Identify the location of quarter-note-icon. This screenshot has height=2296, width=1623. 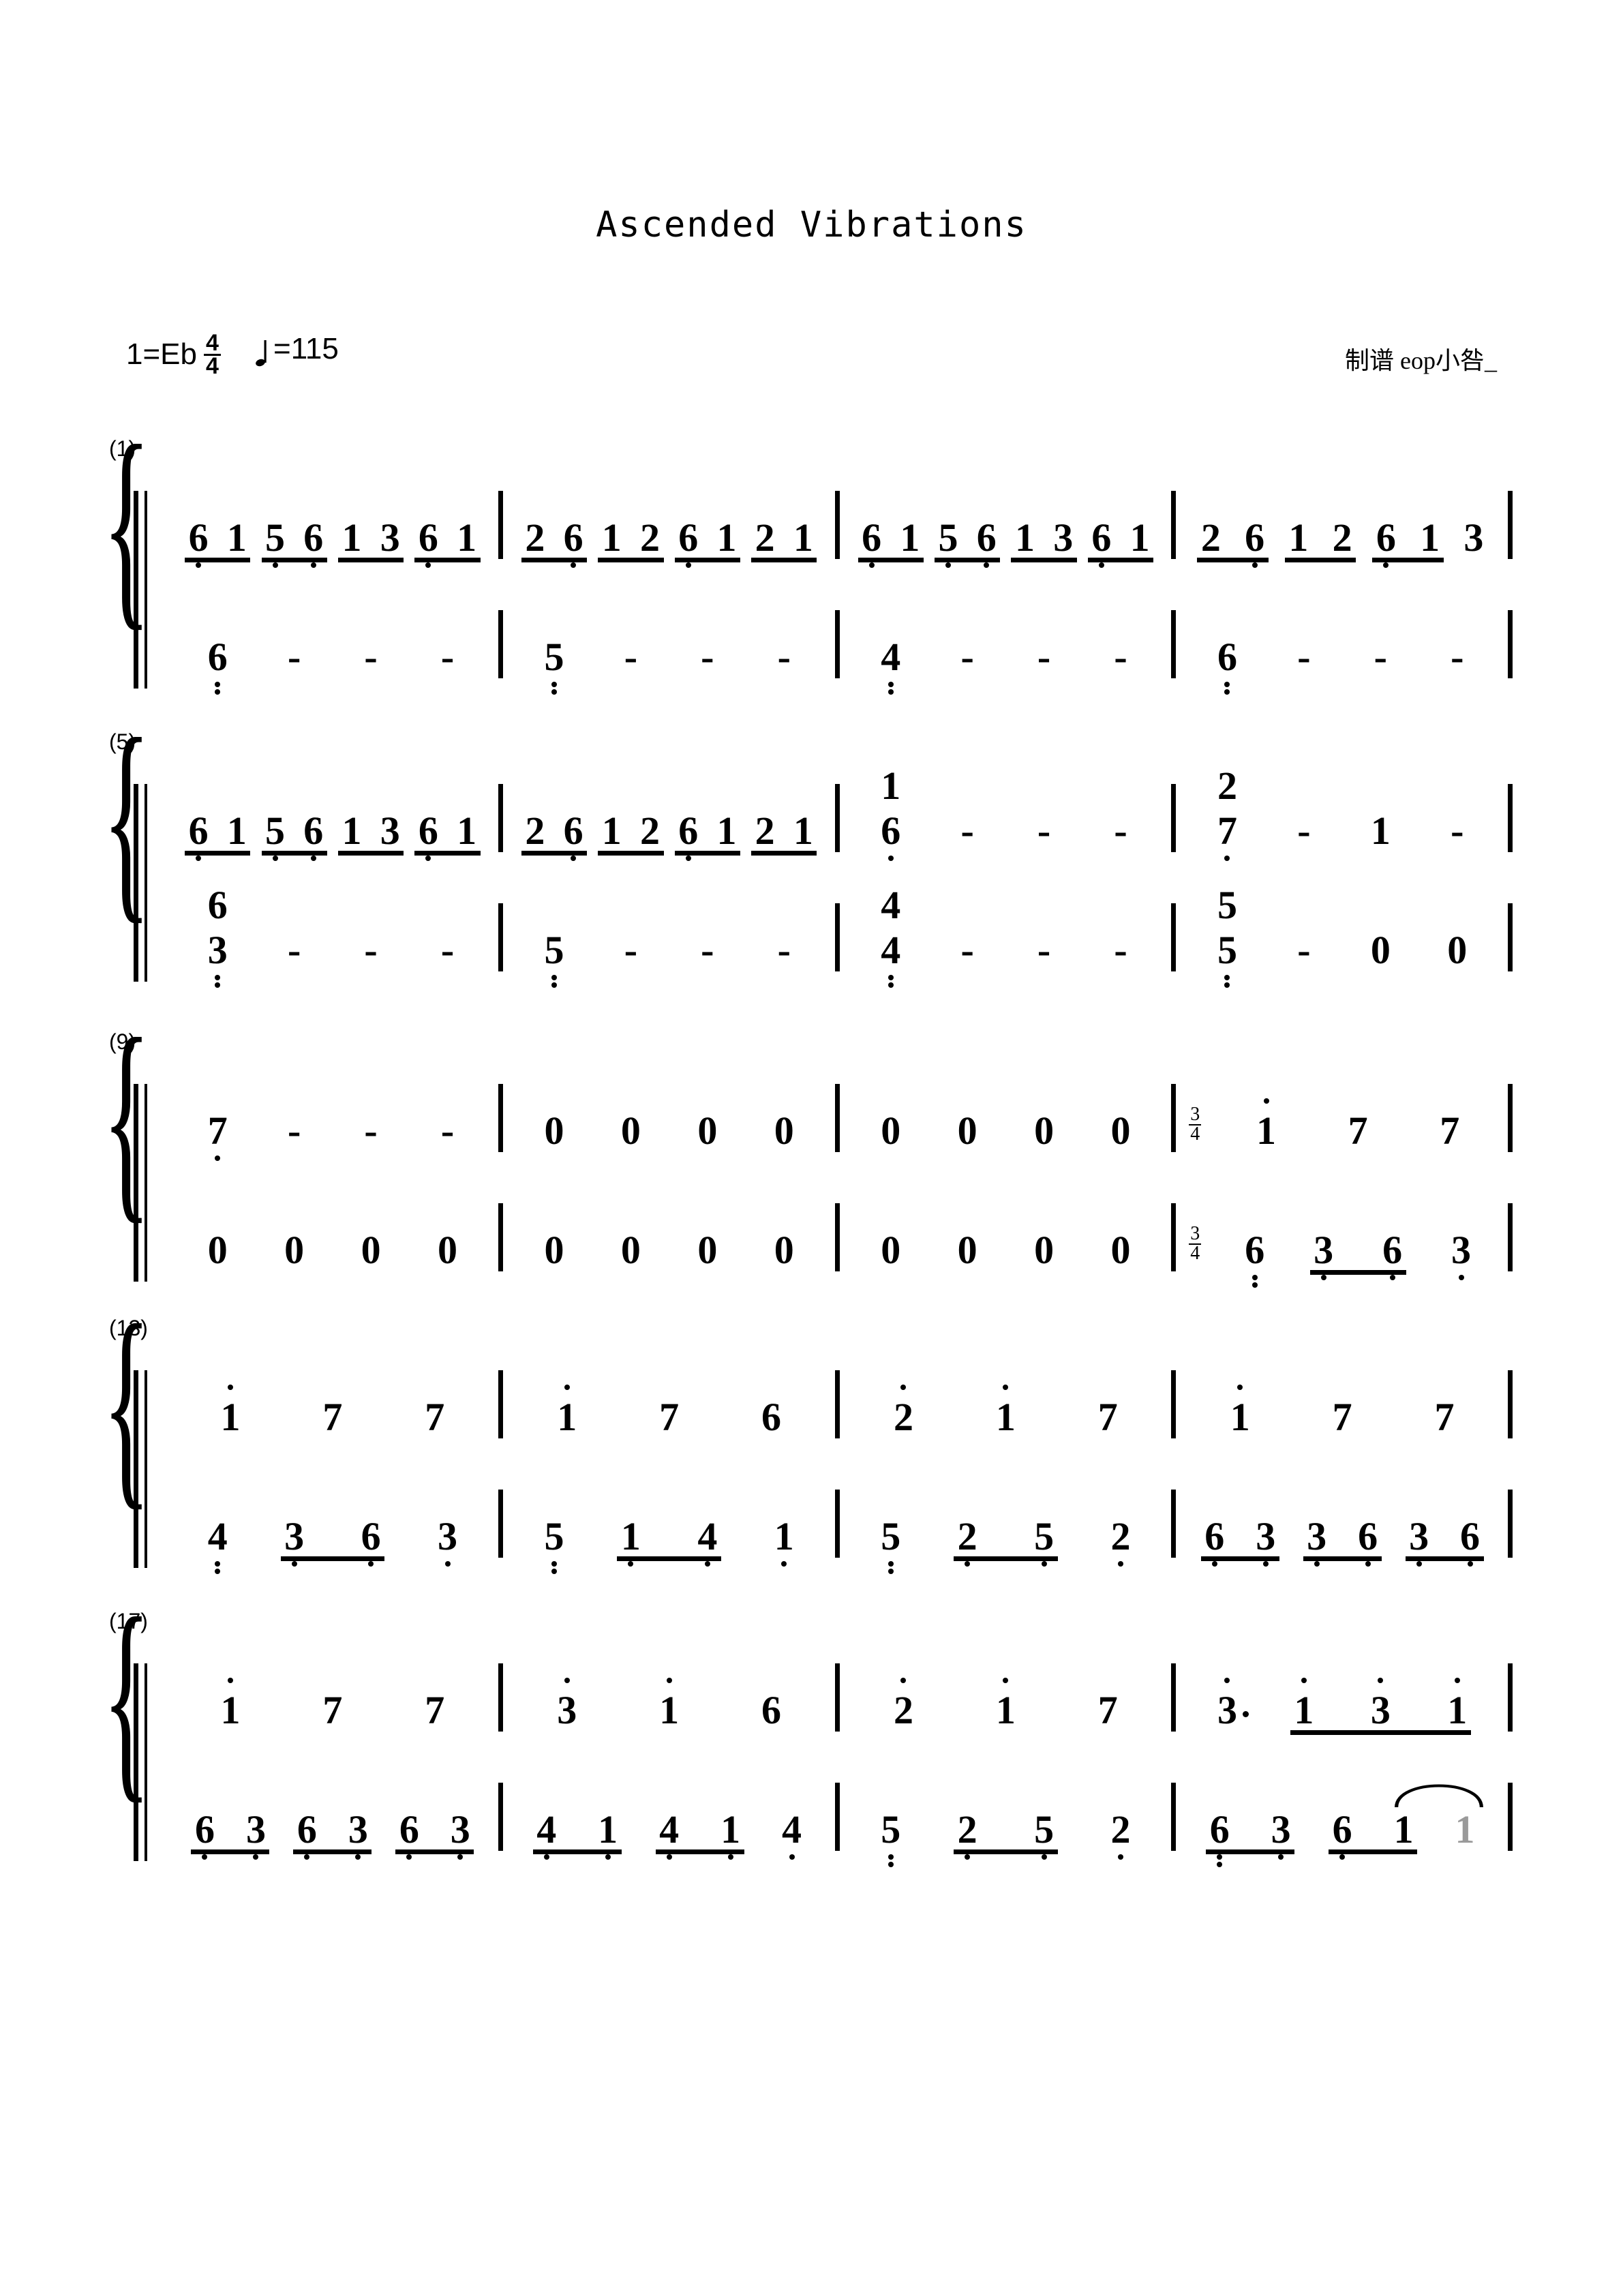
(263, 353).